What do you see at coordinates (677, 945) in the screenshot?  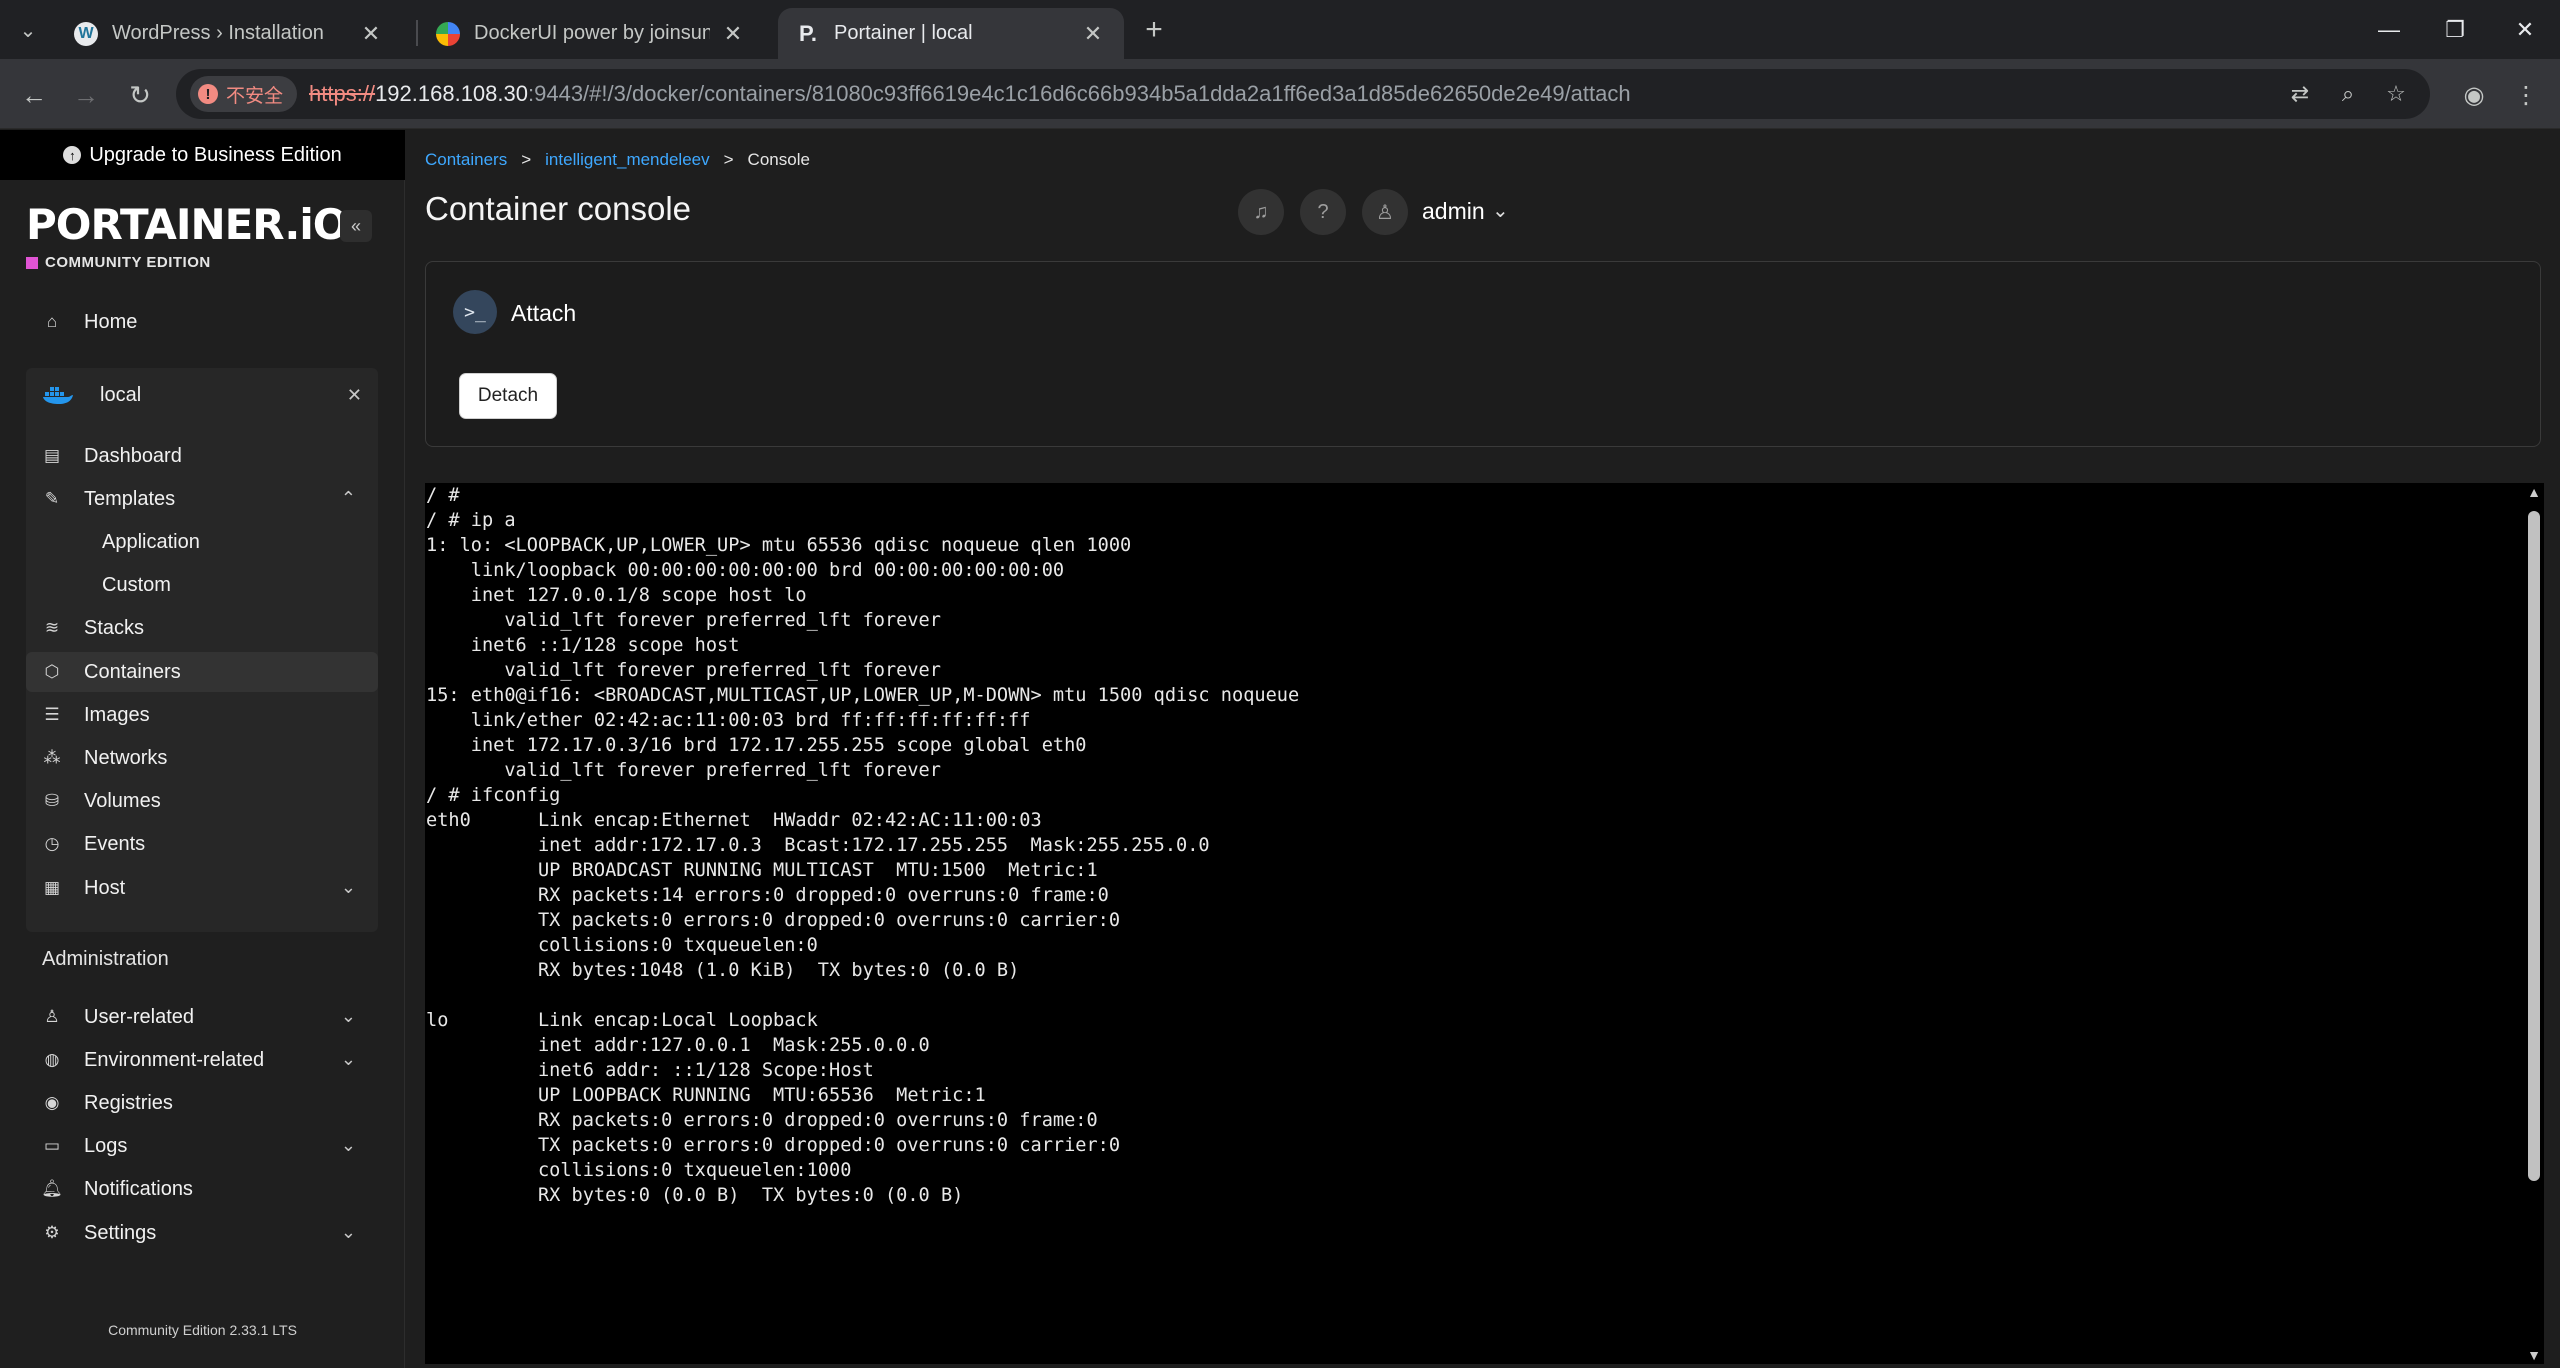 I see `terminal-line: collisions:0 txqueuelen:0` at bounding box center [677, 945].